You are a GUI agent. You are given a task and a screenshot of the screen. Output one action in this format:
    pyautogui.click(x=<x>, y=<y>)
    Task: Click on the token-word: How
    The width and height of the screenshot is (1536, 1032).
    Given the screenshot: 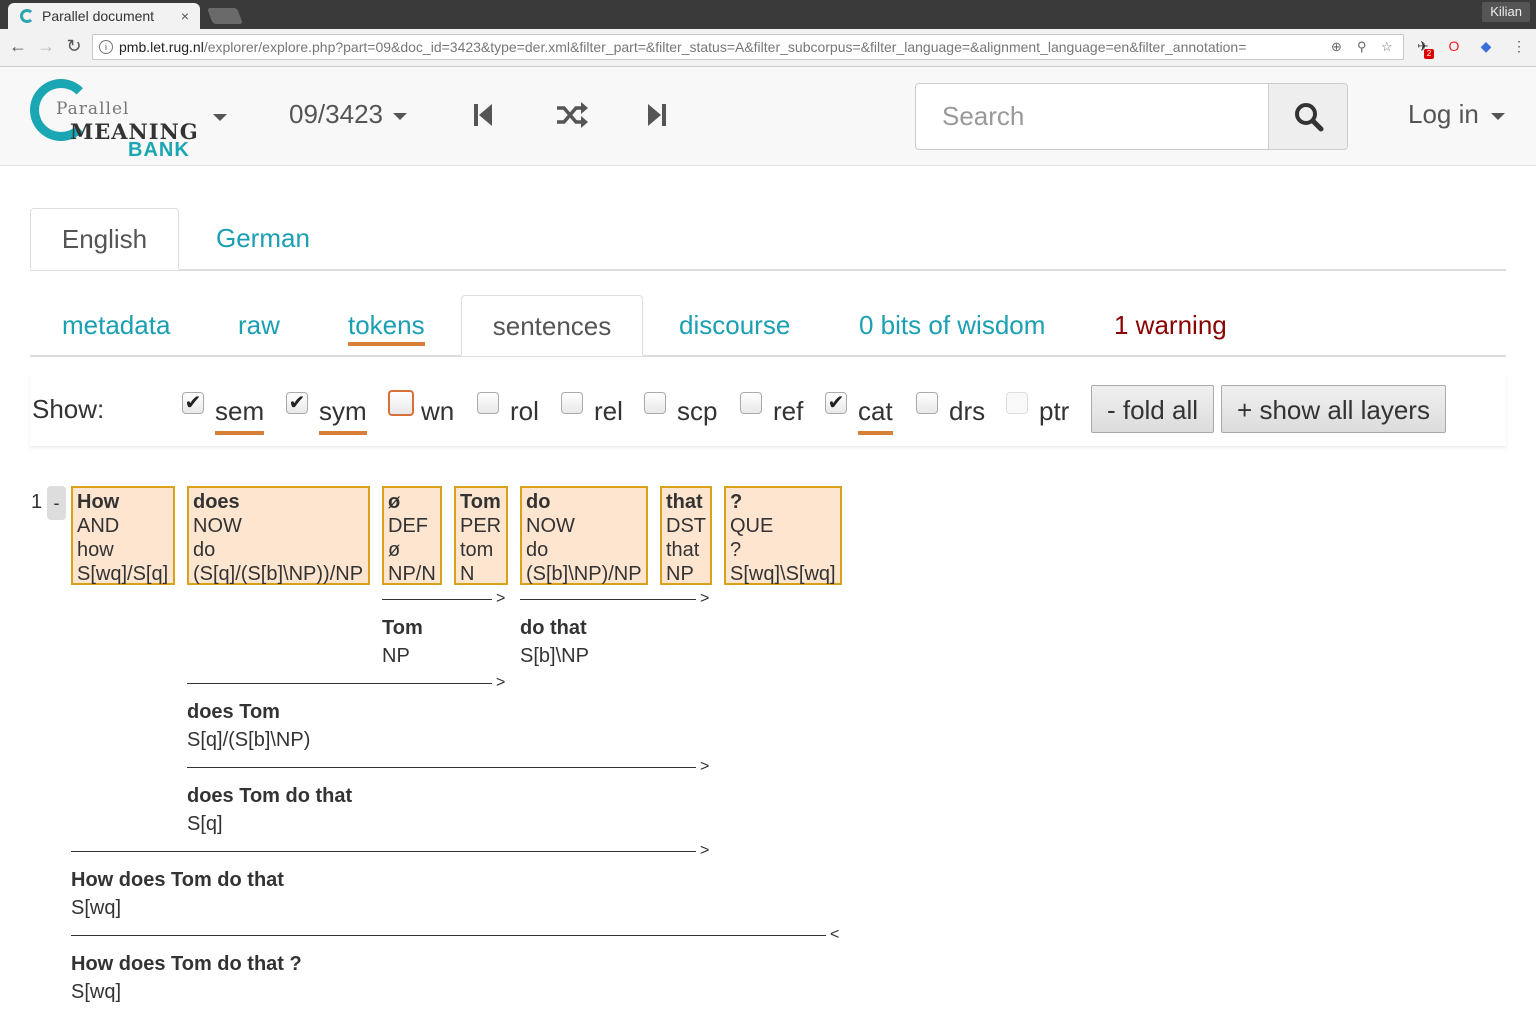 What is the action you would take?
    pyautogui.click(x=98, y=502)
    